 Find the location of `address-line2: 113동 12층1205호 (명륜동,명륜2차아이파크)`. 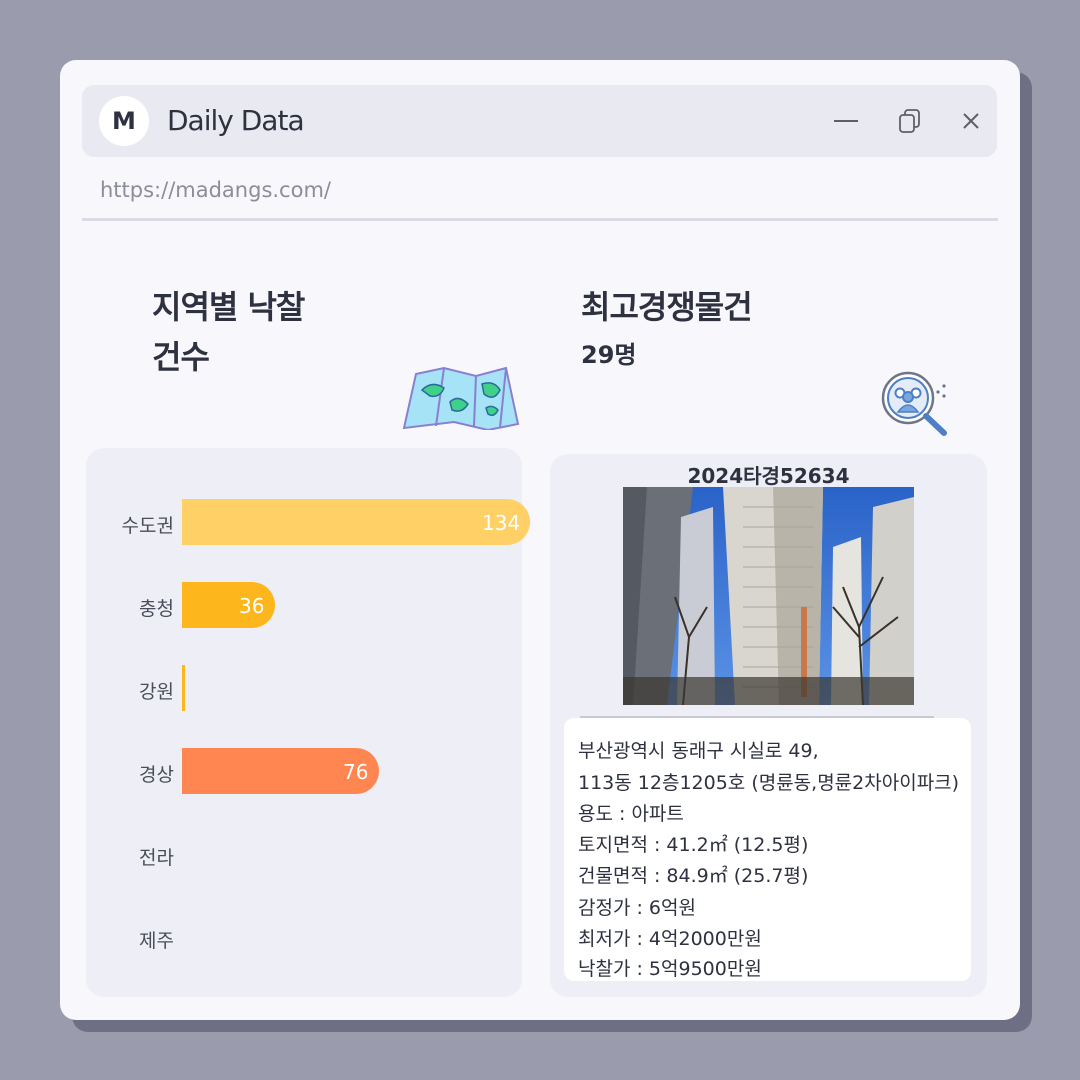

address-line2: 113동 12층1205호 (명륜동,명륜2차아이파크) is located at coordinates (769, 783).